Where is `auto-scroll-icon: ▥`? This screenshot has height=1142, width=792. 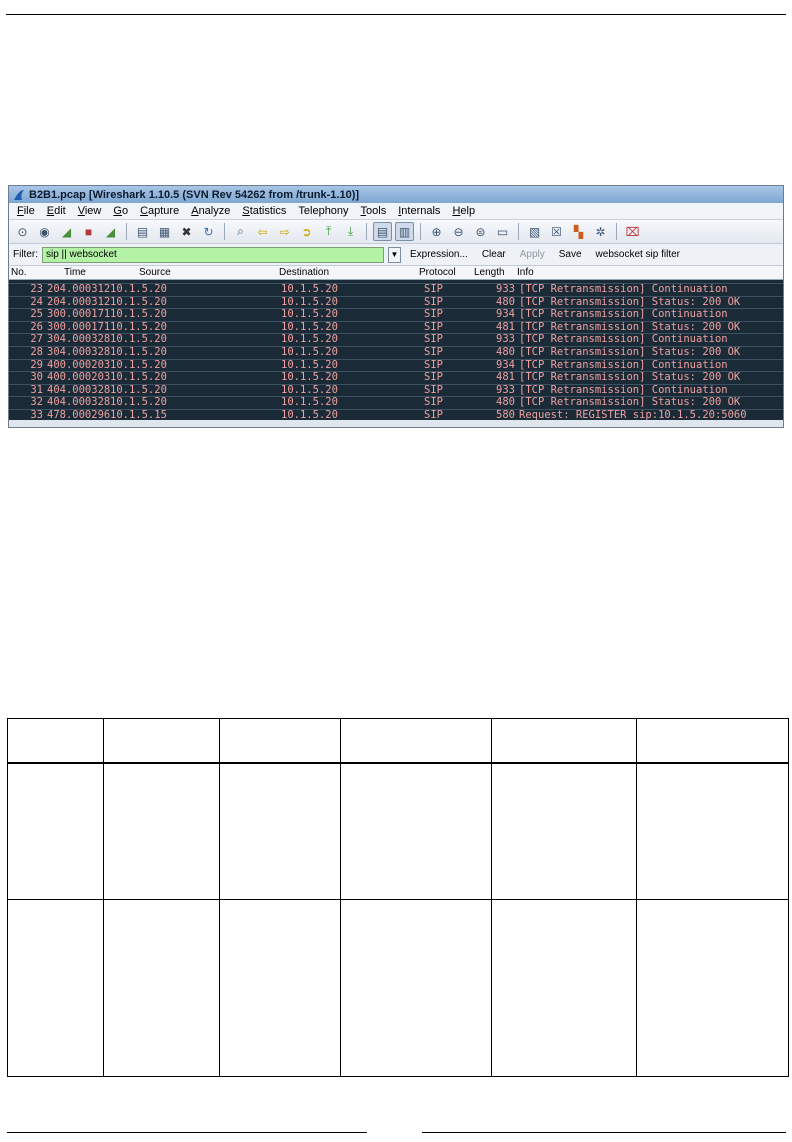 auto-scroll-icon: ▥ is located at coordinates (404, 231).